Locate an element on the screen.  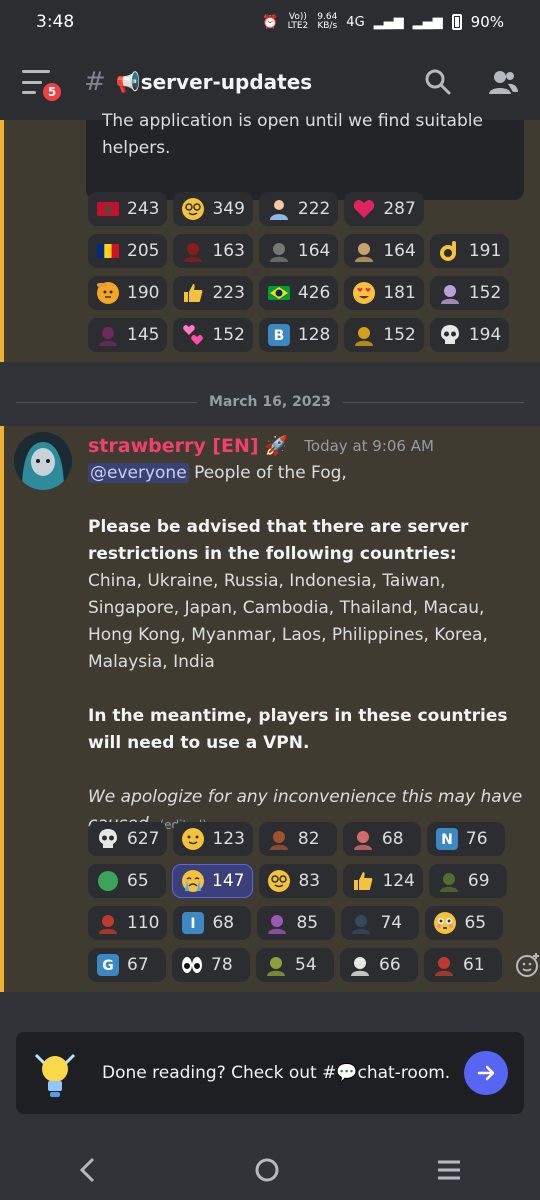
reaction-button: 83 is located at coordinates (298, 881).